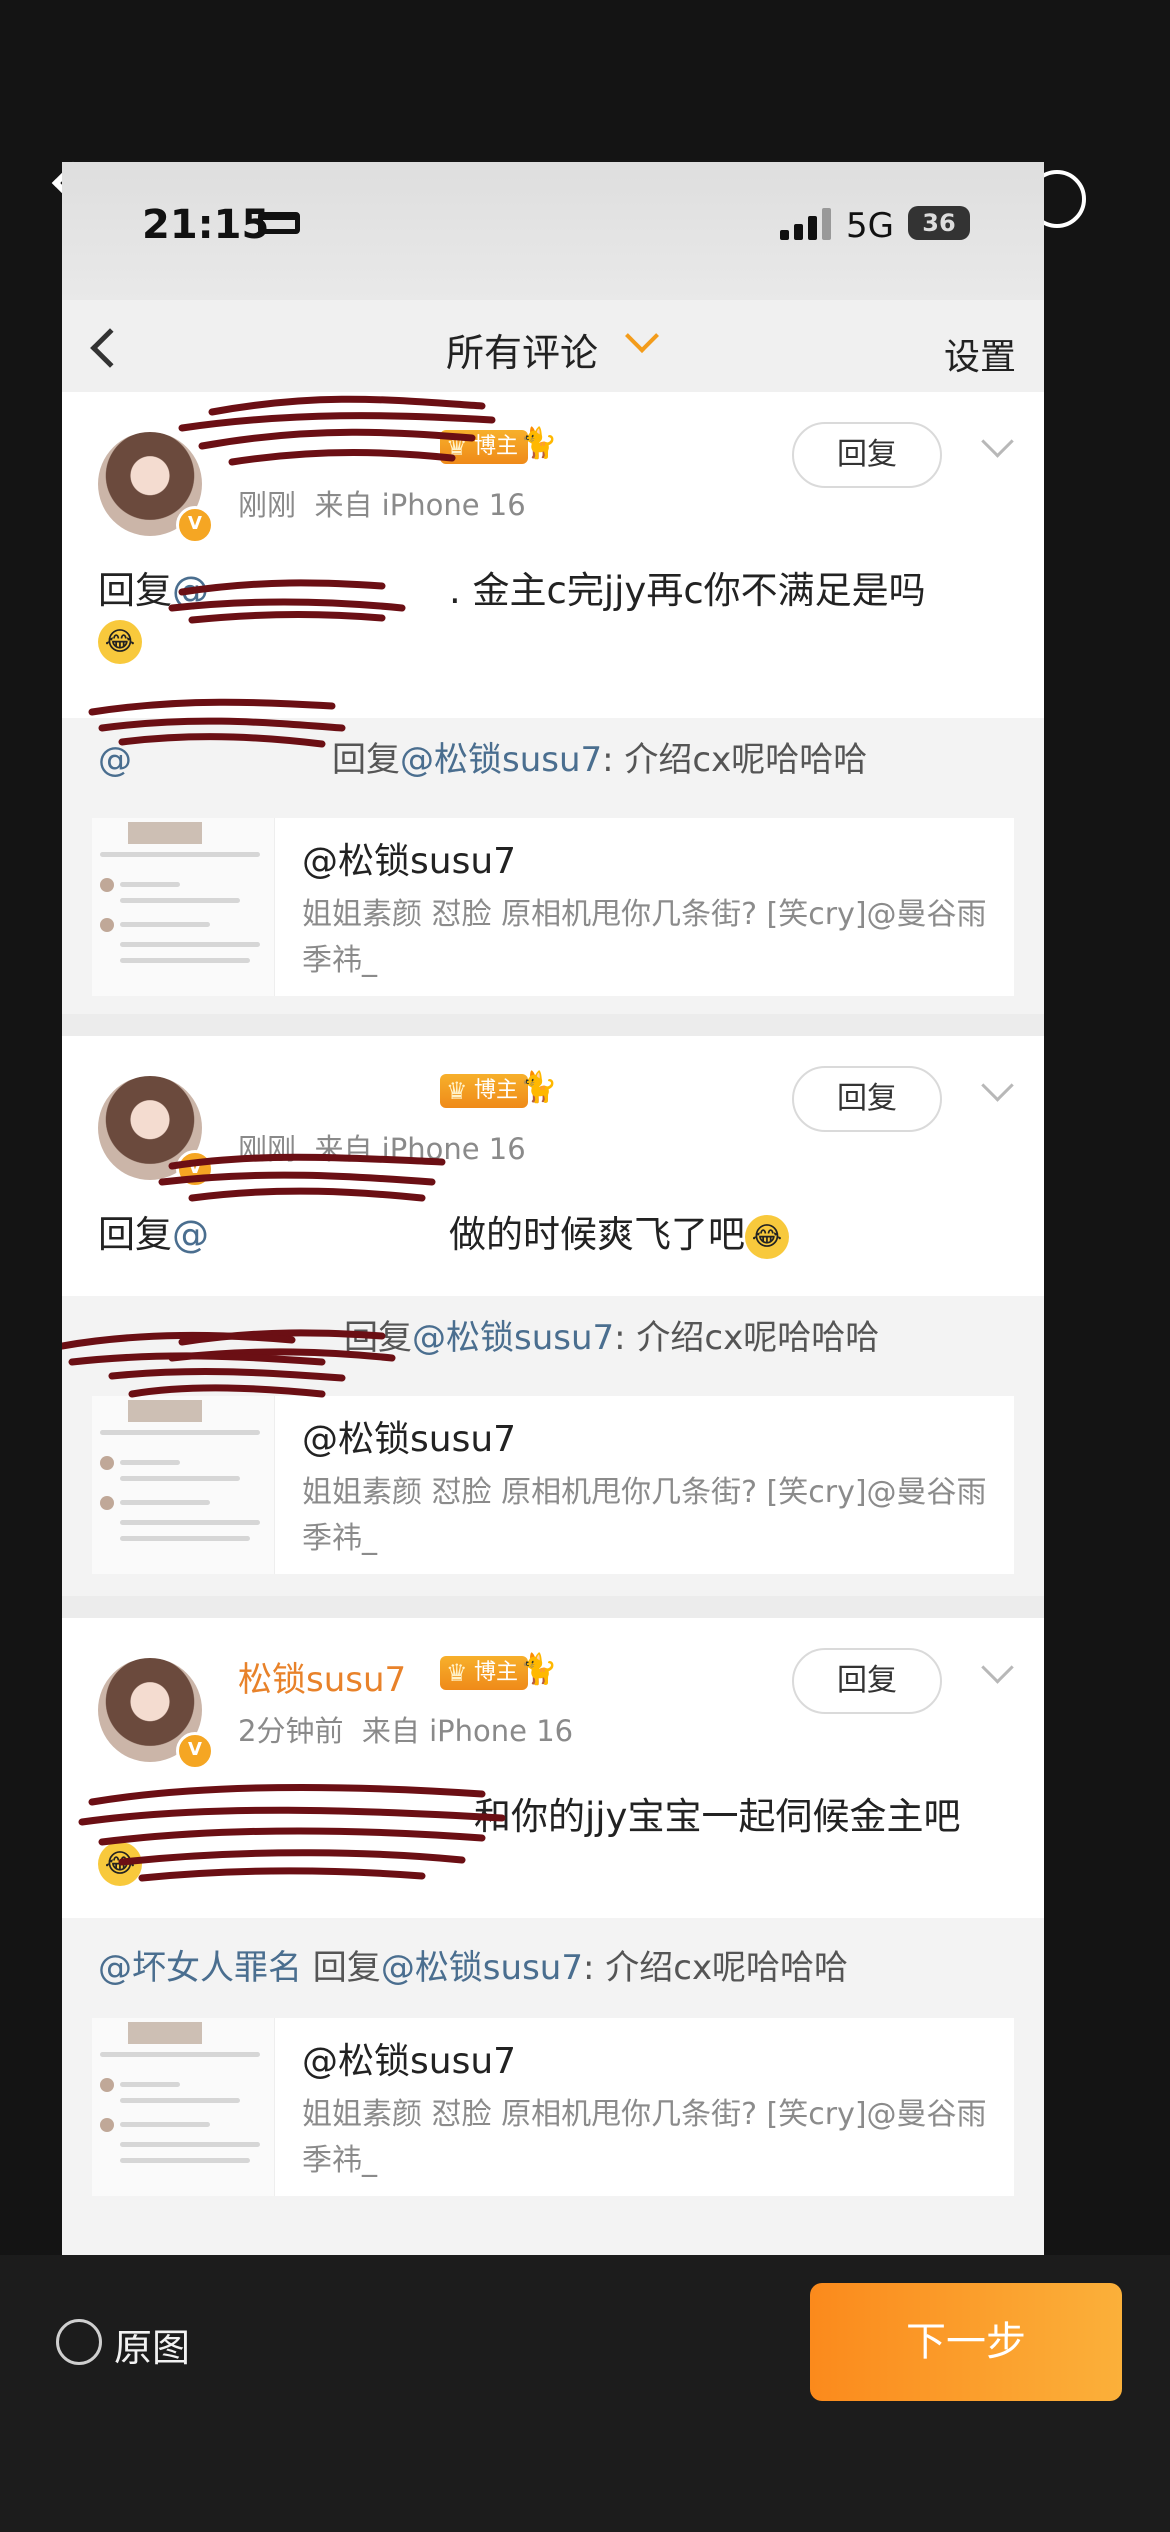 This screenshot has width=1170, height=2532. I want to click on original-image-label: 原图, so click(152, 2344).